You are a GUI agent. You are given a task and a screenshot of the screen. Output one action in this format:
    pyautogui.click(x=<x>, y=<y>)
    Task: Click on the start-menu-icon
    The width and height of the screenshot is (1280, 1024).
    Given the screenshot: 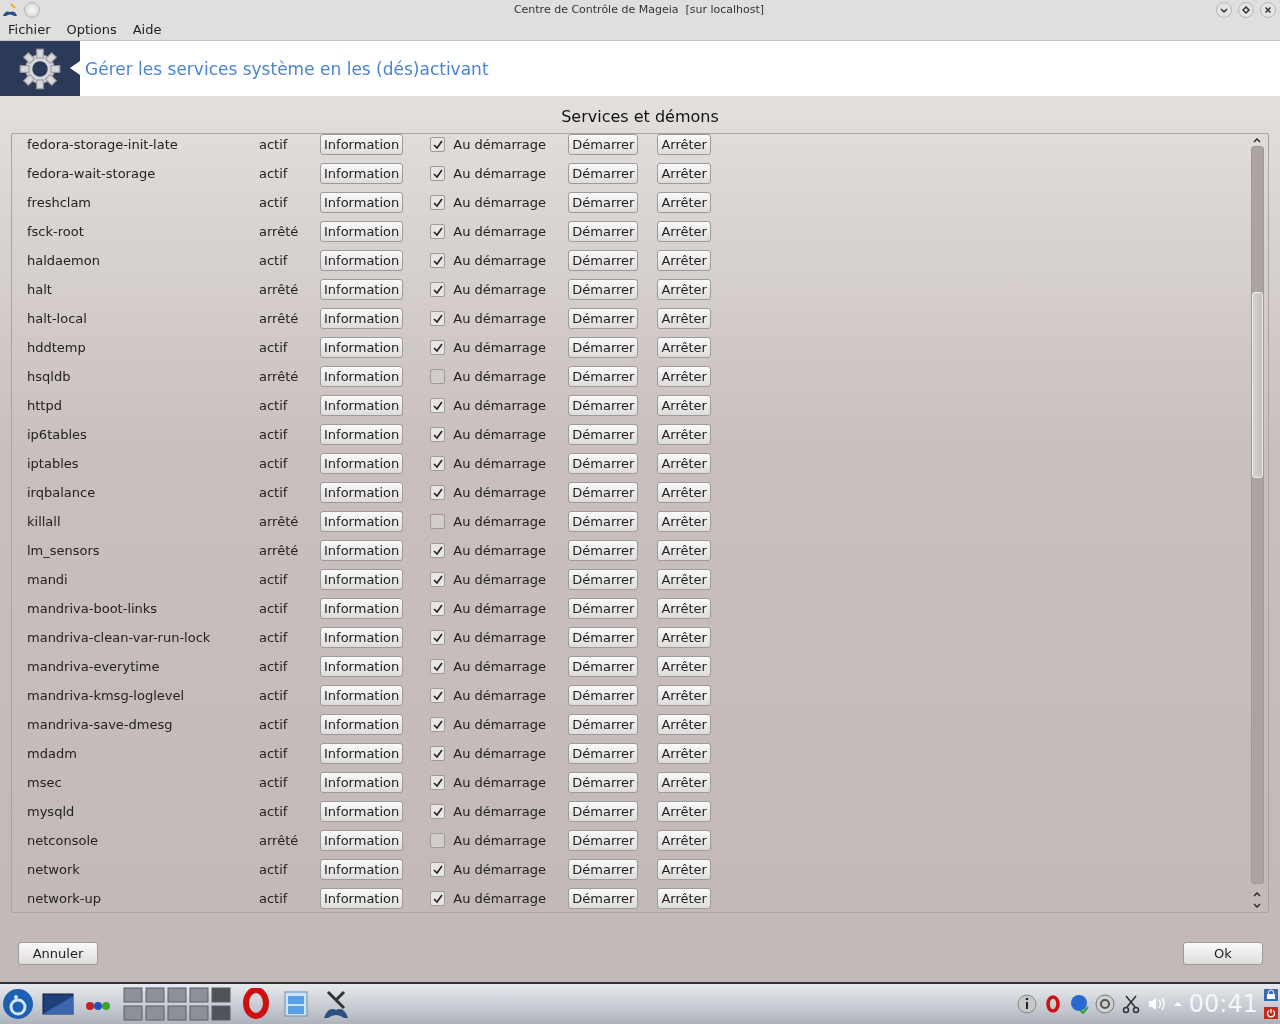 What is the action you would take?
    pyautogui.click(x=18, y=1004)
    